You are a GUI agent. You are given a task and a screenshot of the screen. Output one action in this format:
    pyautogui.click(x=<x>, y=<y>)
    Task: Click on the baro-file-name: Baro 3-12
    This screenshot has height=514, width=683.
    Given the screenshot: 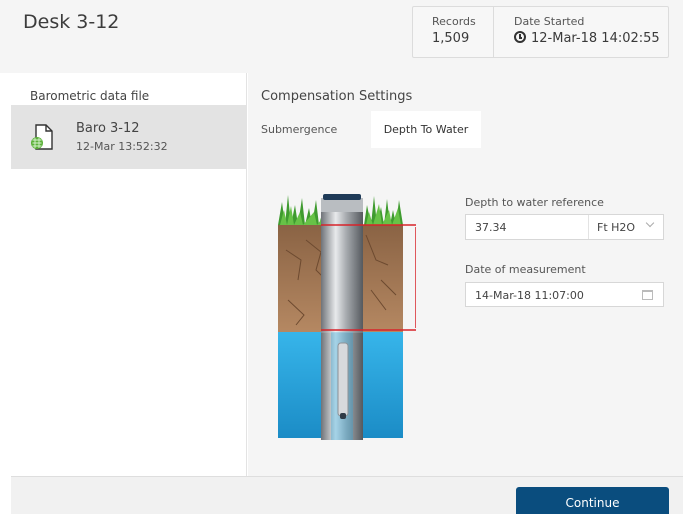 What is the action you would take?
    pyautogui.click(x=108, y=128)
    